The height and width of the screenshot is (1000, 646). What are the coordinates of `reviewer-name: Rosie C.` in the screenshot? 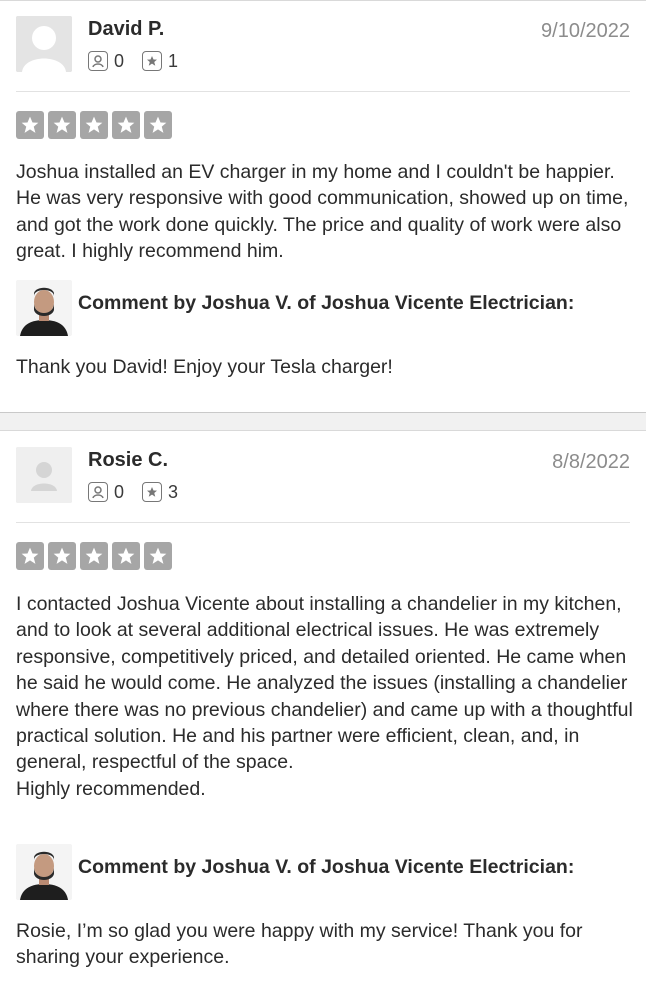 It's located at (128, 460).